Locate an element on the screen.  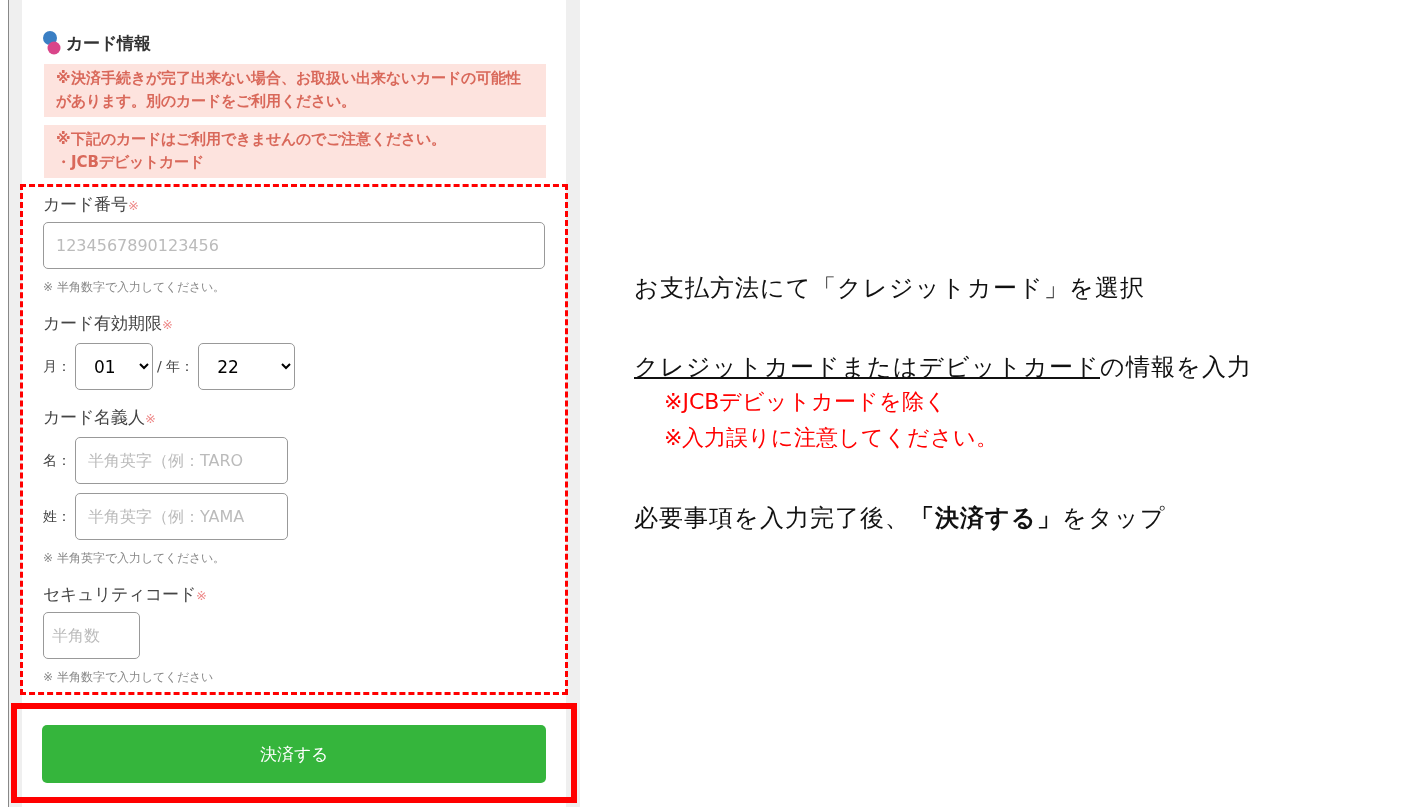
card-number-field: 1234567890123456 is located at coordinates (294, 245).